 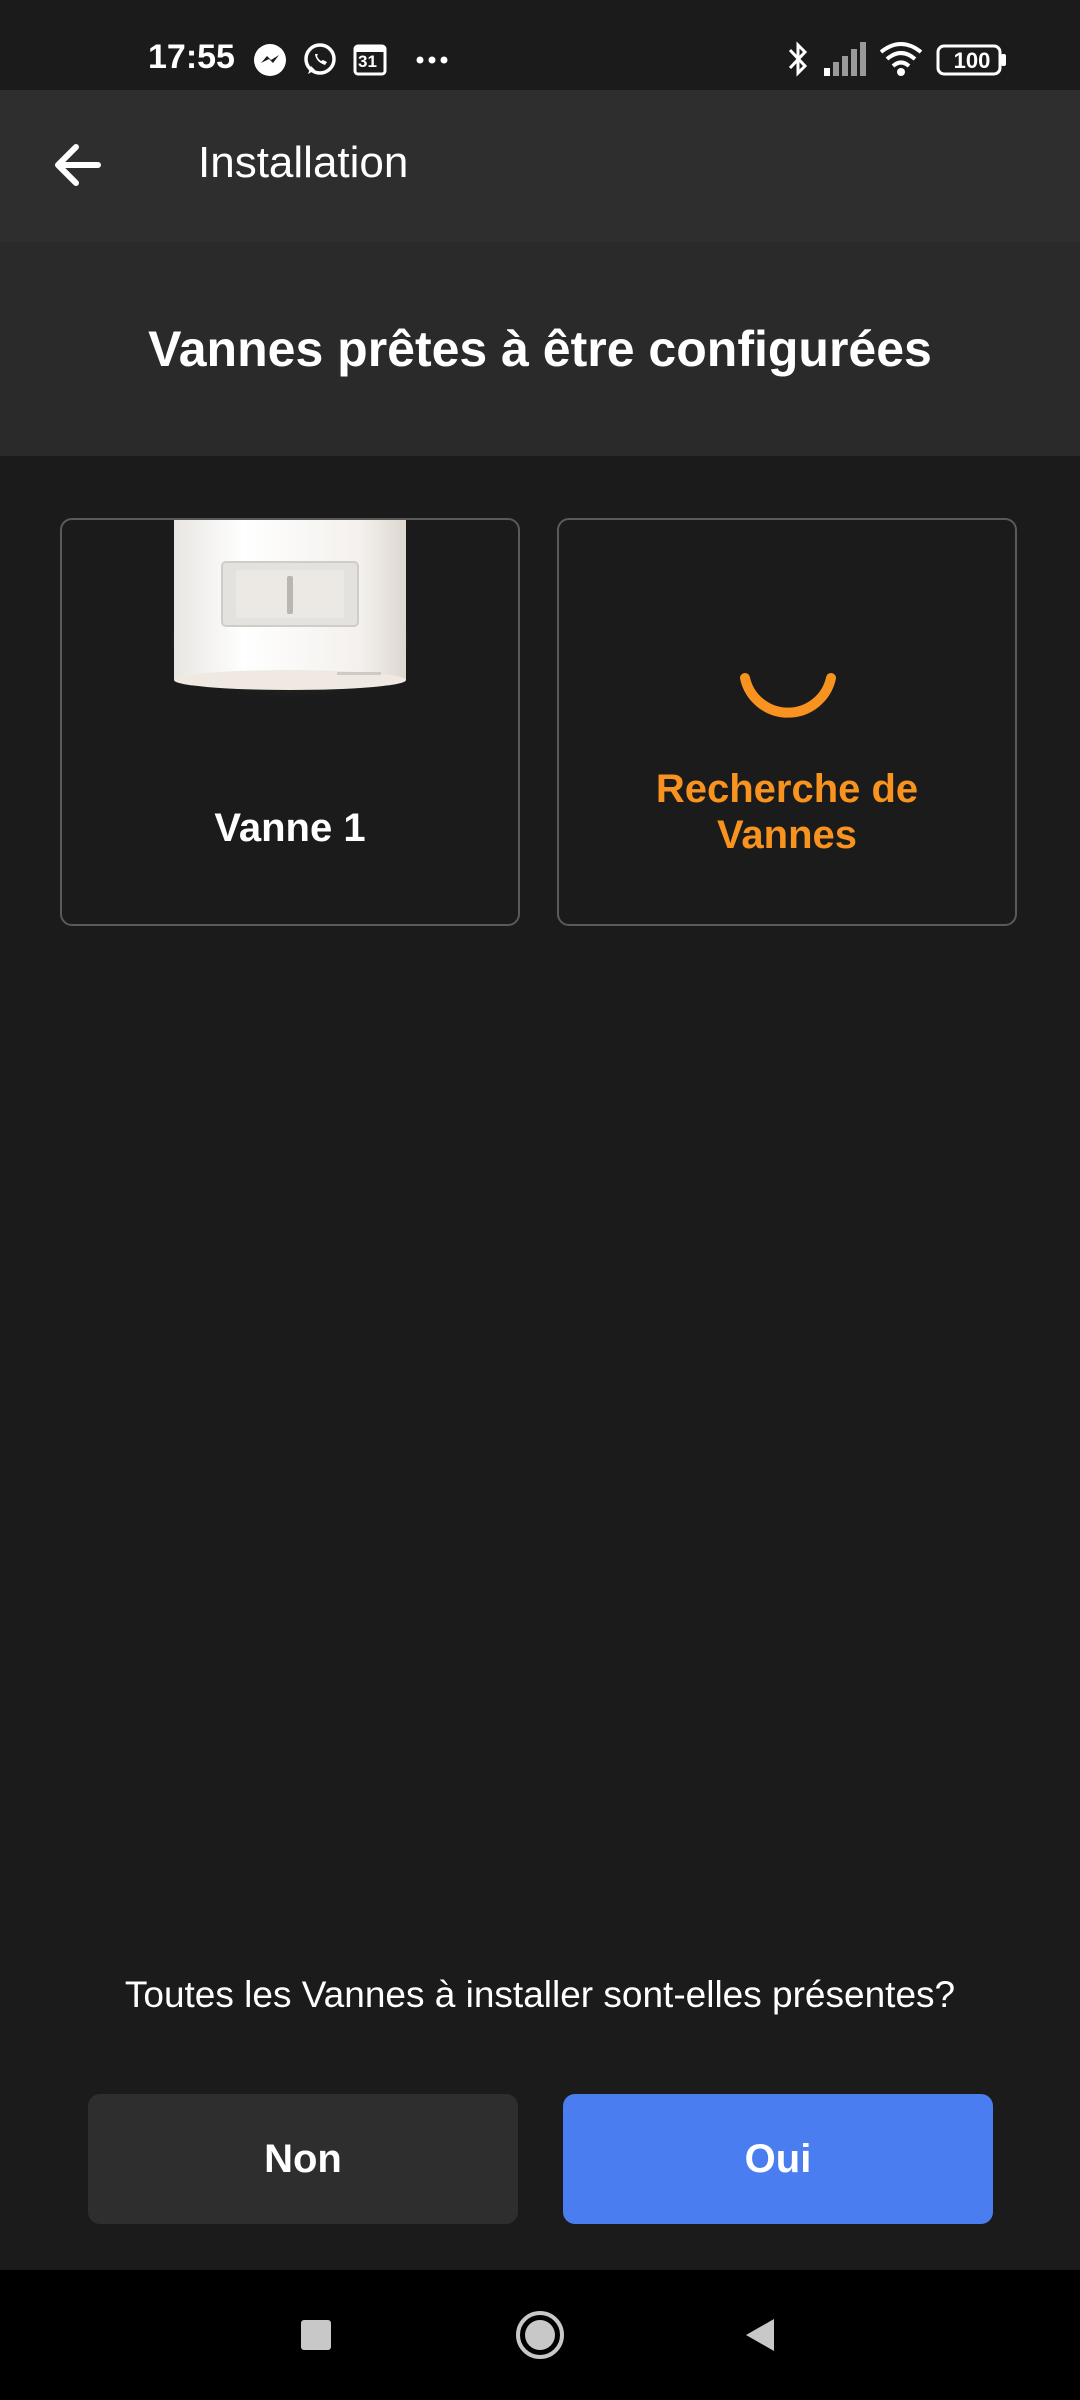 What do you see at coordinates (787, 812) in the screenshot?
I see `search-card-label: Recherche de Vannes` at bounding box center [787, 812].